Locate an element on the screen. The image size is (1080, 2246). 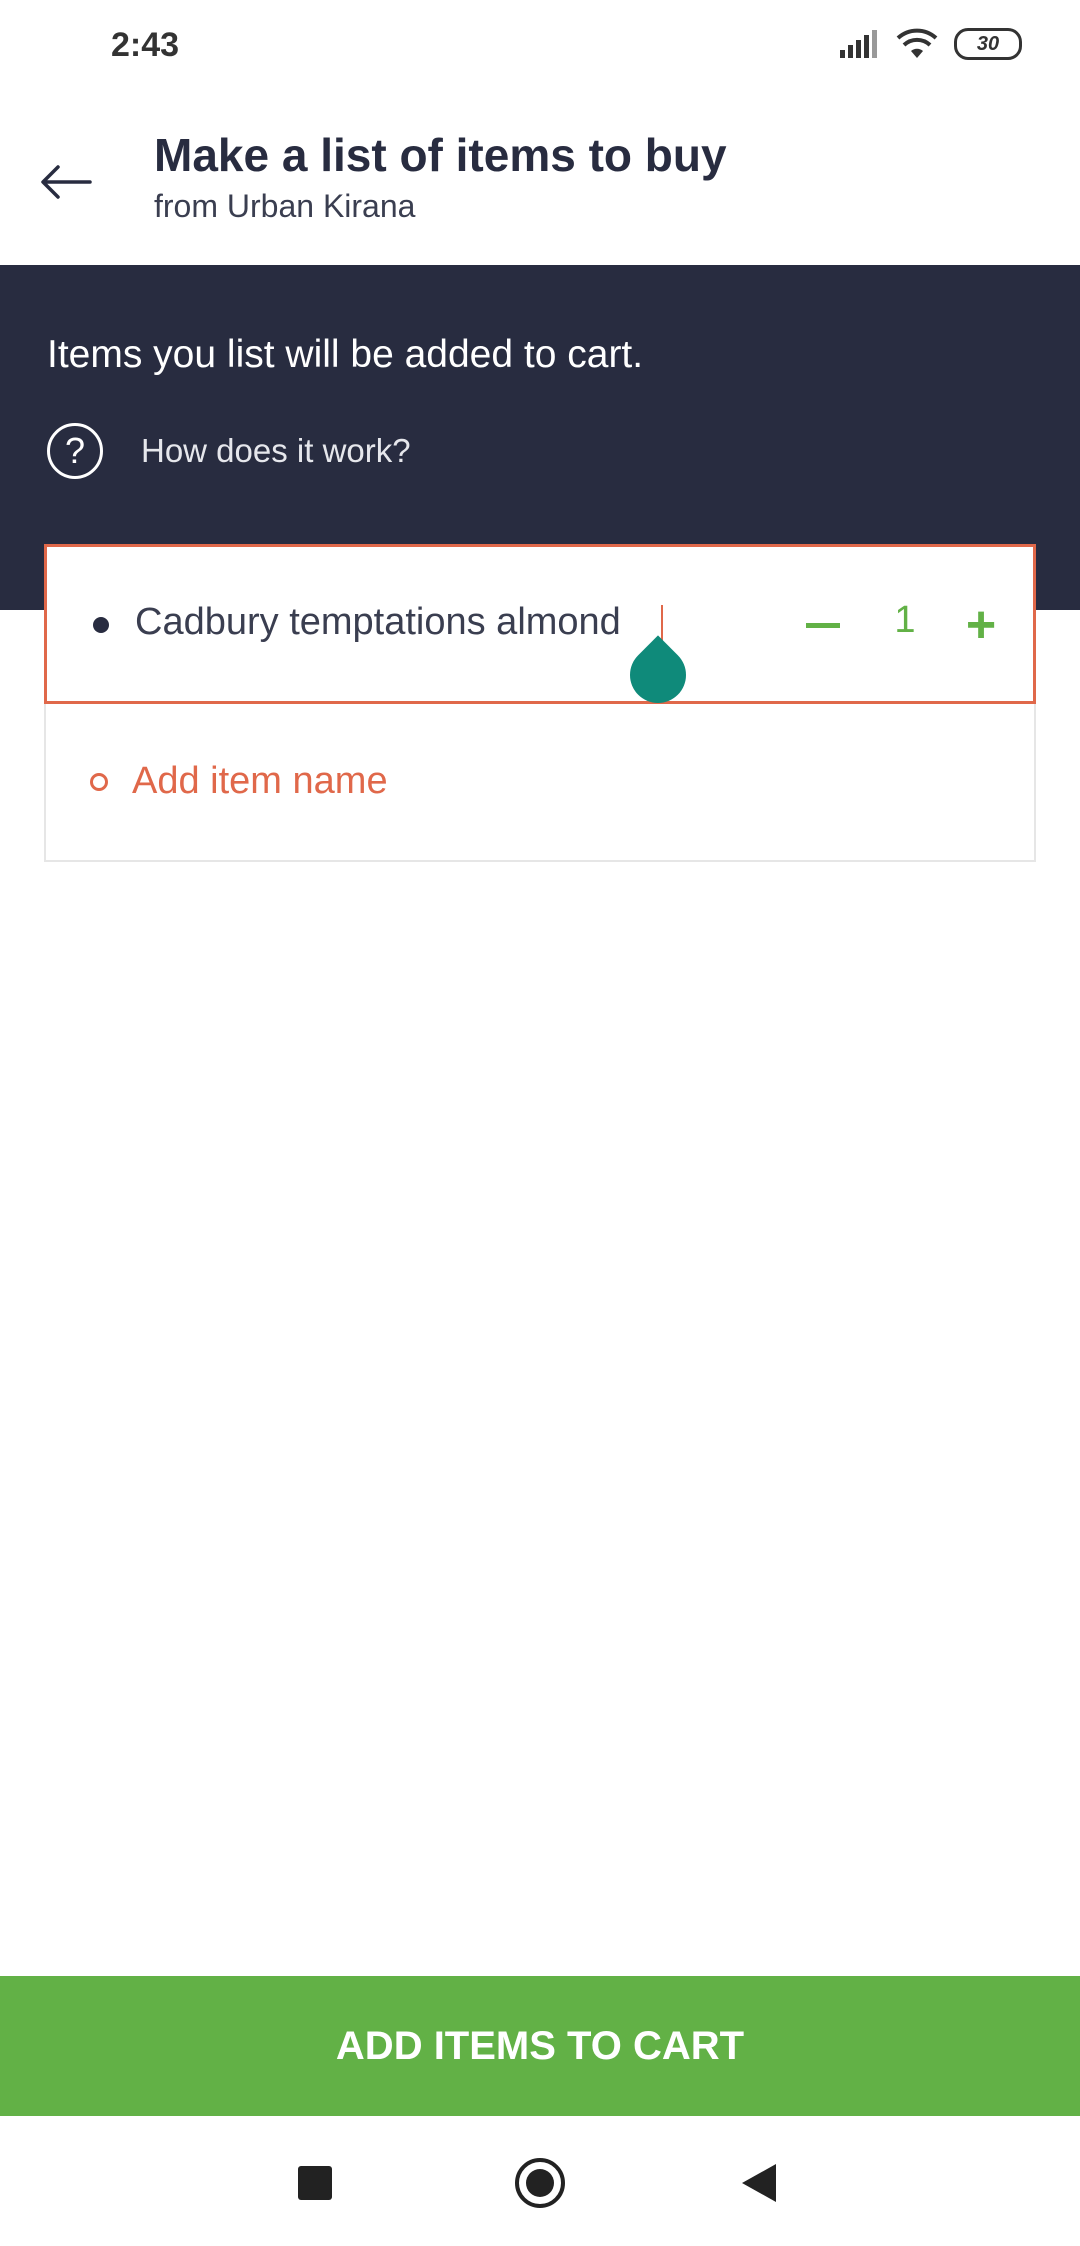
page-title: Make a list of items to buy is located at coordinates (440, 155).